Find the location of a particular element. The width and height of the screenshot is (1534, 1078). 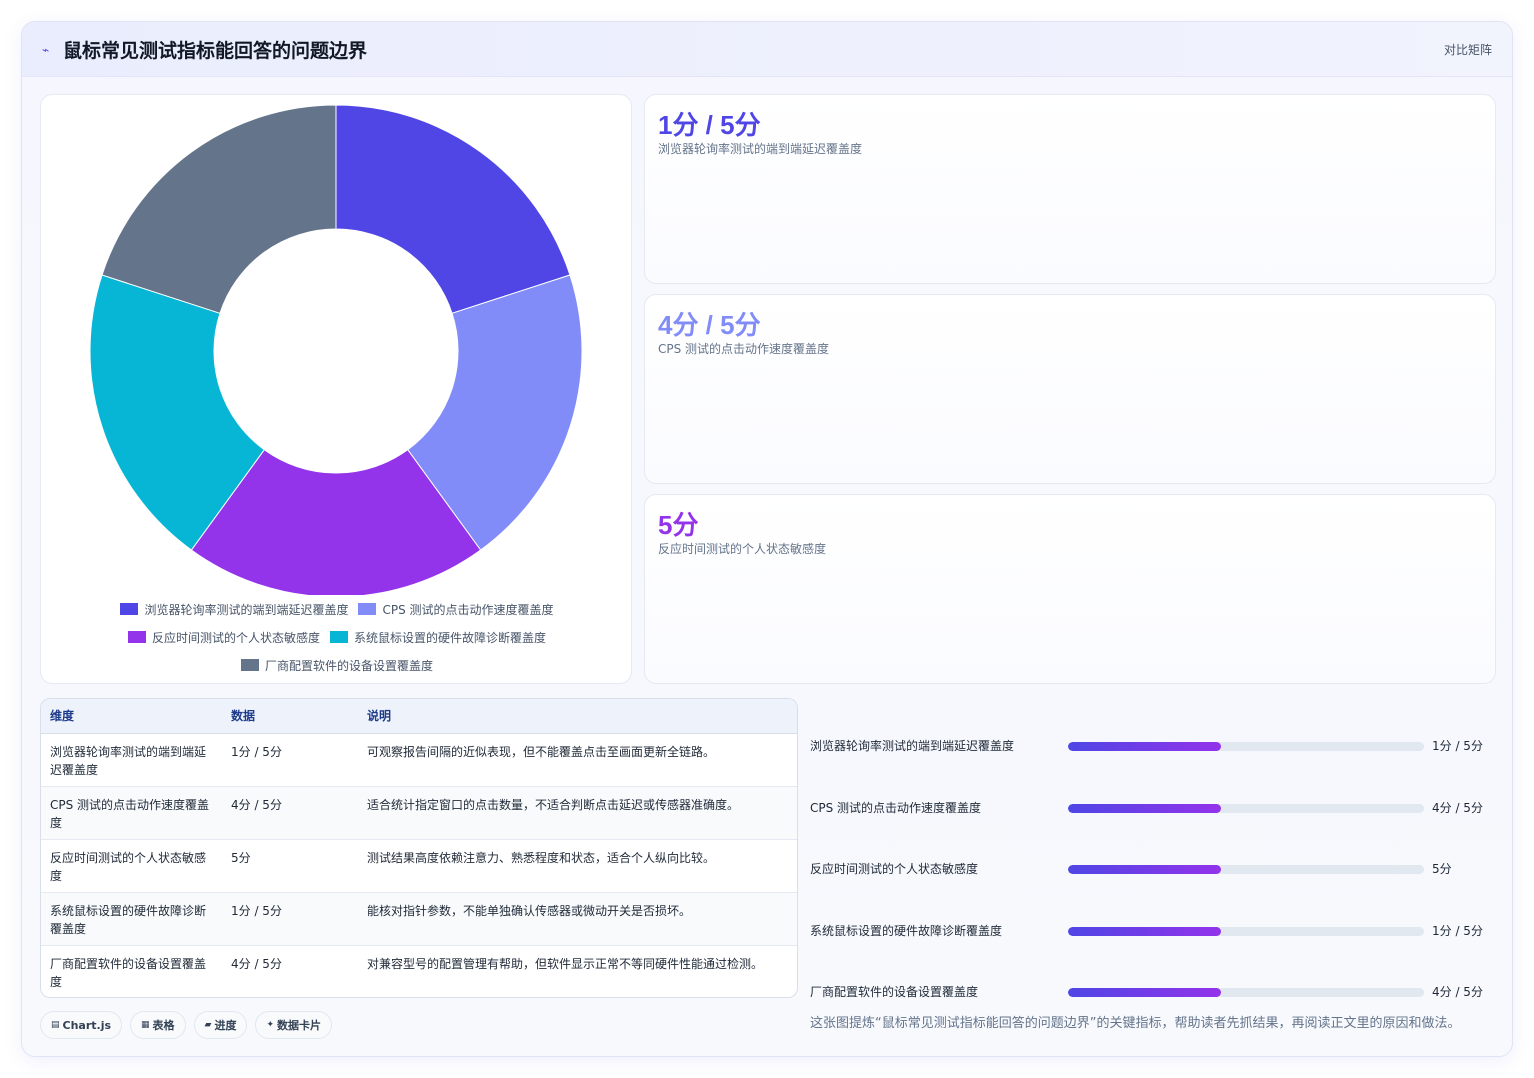

progress-row: 浏览器轮询率测试的端到端延迟覆盖度 1分 / 5分 is located at coordinates (1155, 746).